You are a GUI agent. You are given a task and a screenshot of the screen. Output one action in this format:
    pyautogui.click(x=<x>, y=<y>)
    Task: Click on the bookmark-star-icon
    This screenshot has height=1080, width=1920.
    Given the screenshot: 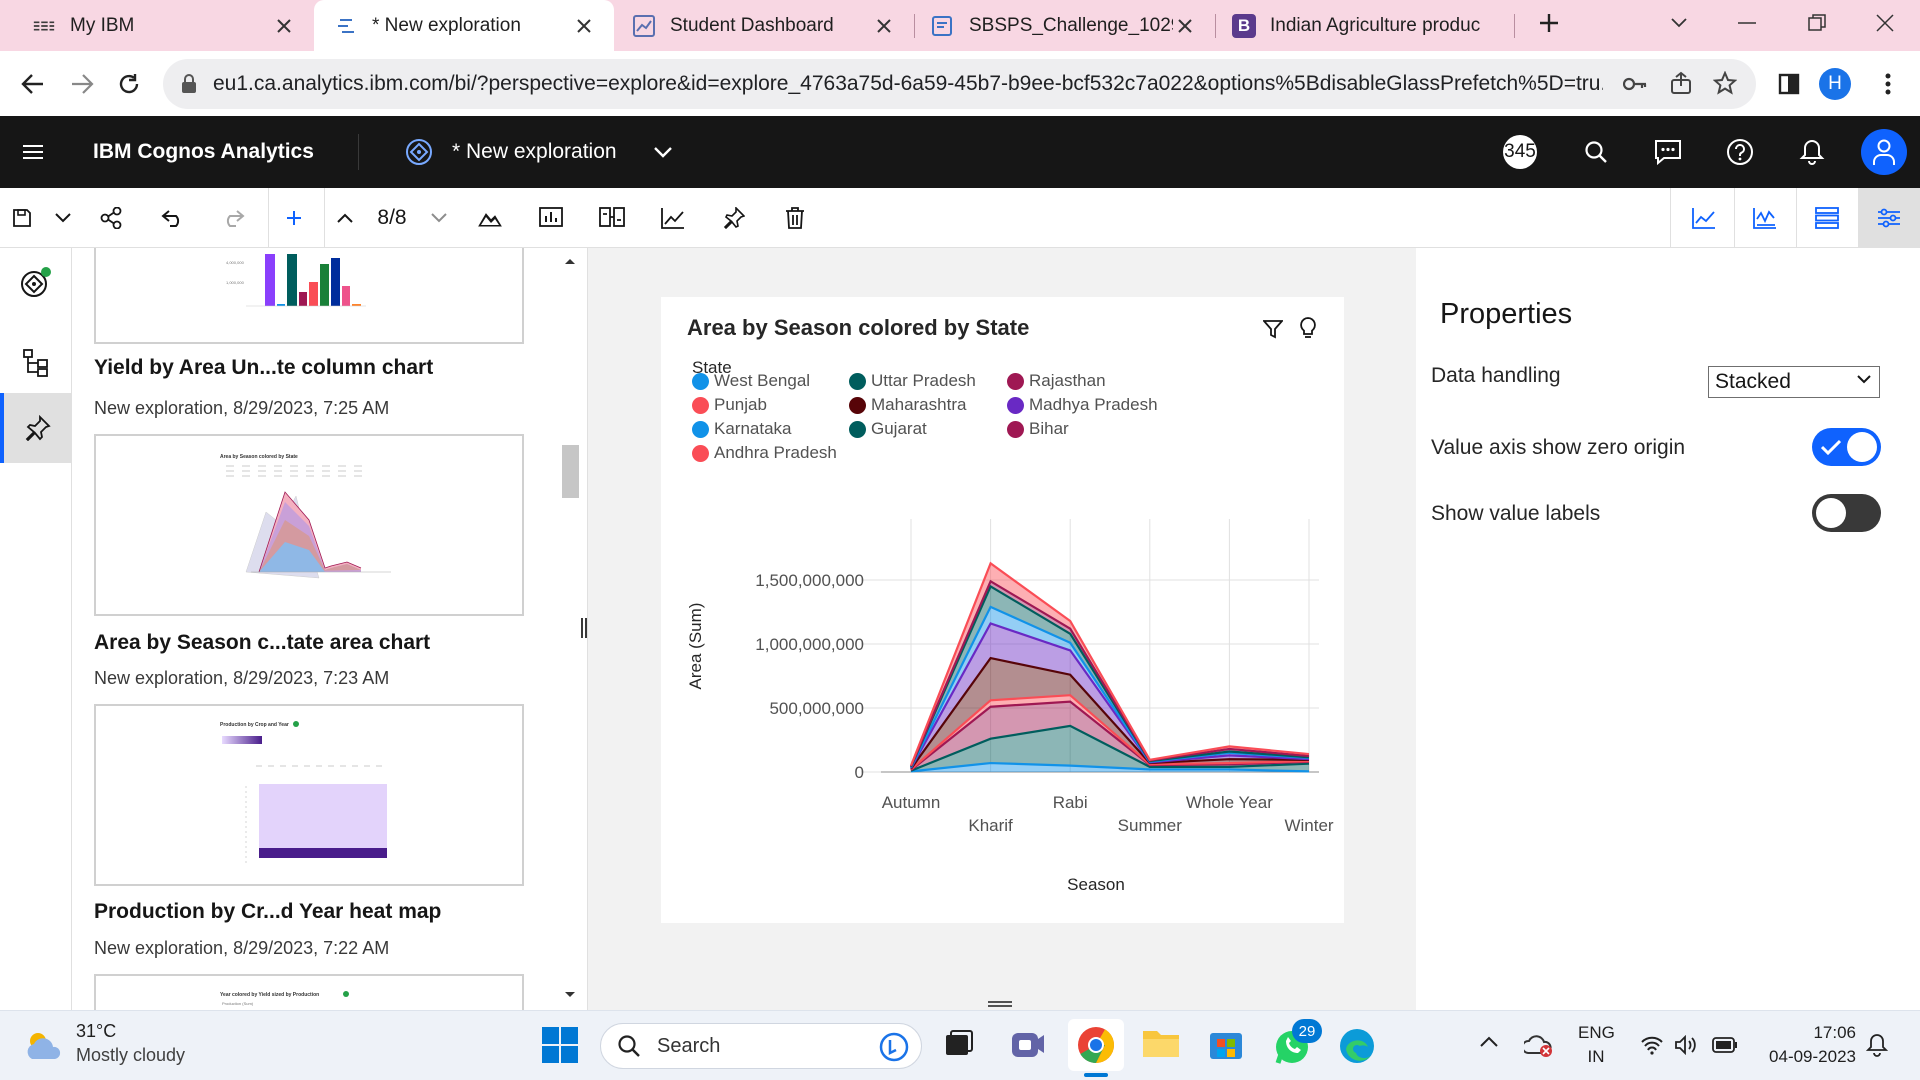 What is the action you would take?
    pyautogui.click(x=1725, y=83)
    